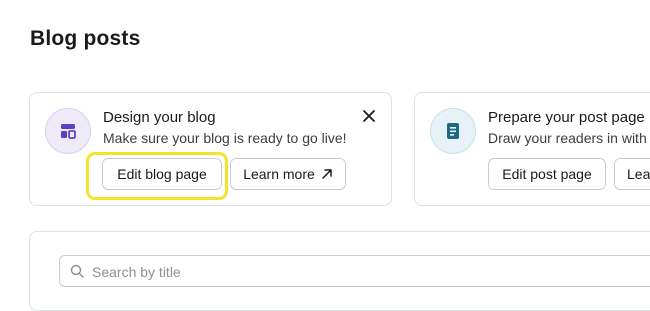 Image resolution: width=650 pixels, height=311 pixels. I want to click on card-subtitle: Make sure your blog is ready to go live!, so click(225, 138).